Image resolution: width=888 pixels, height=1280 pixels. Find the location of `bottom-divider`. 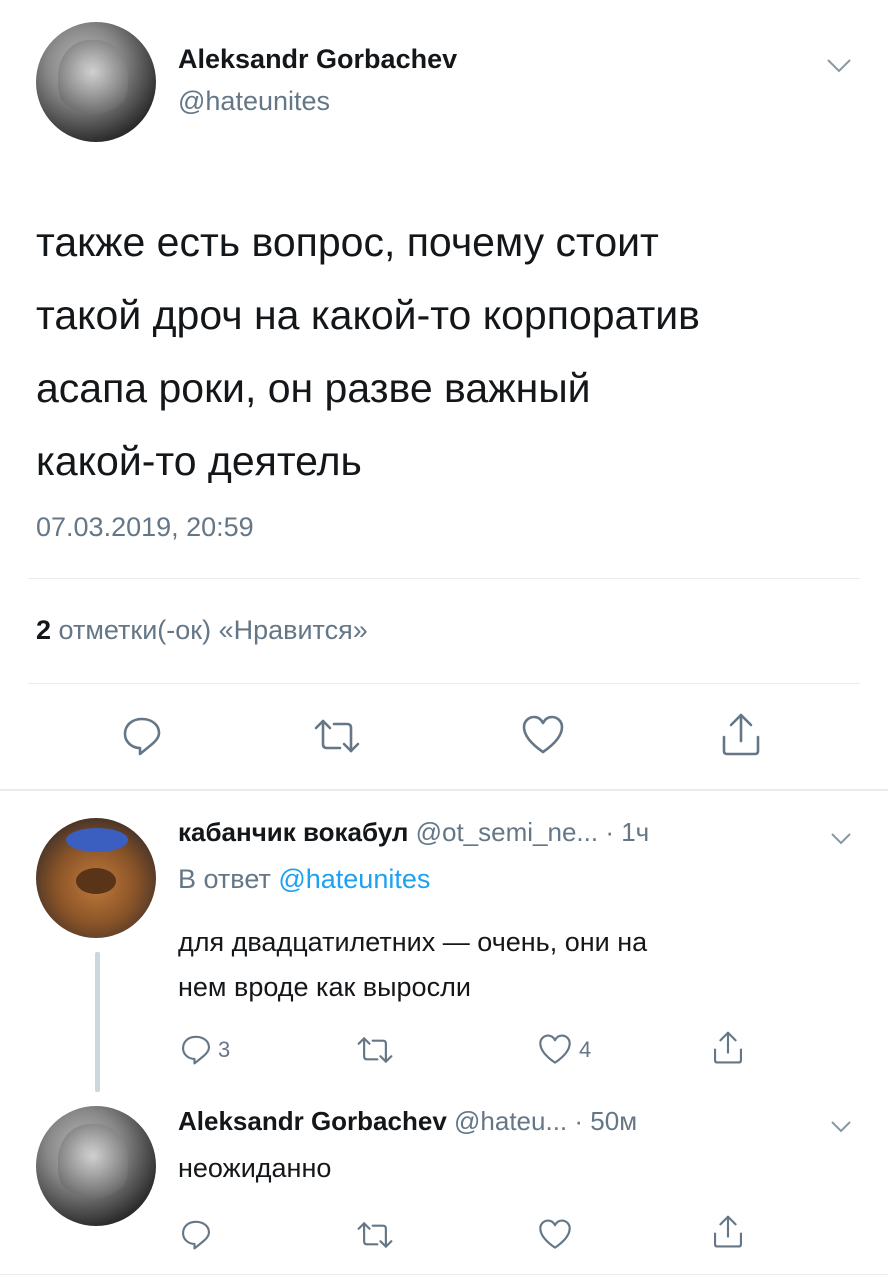

bottom-divider is located at coordinates (444, 1274).